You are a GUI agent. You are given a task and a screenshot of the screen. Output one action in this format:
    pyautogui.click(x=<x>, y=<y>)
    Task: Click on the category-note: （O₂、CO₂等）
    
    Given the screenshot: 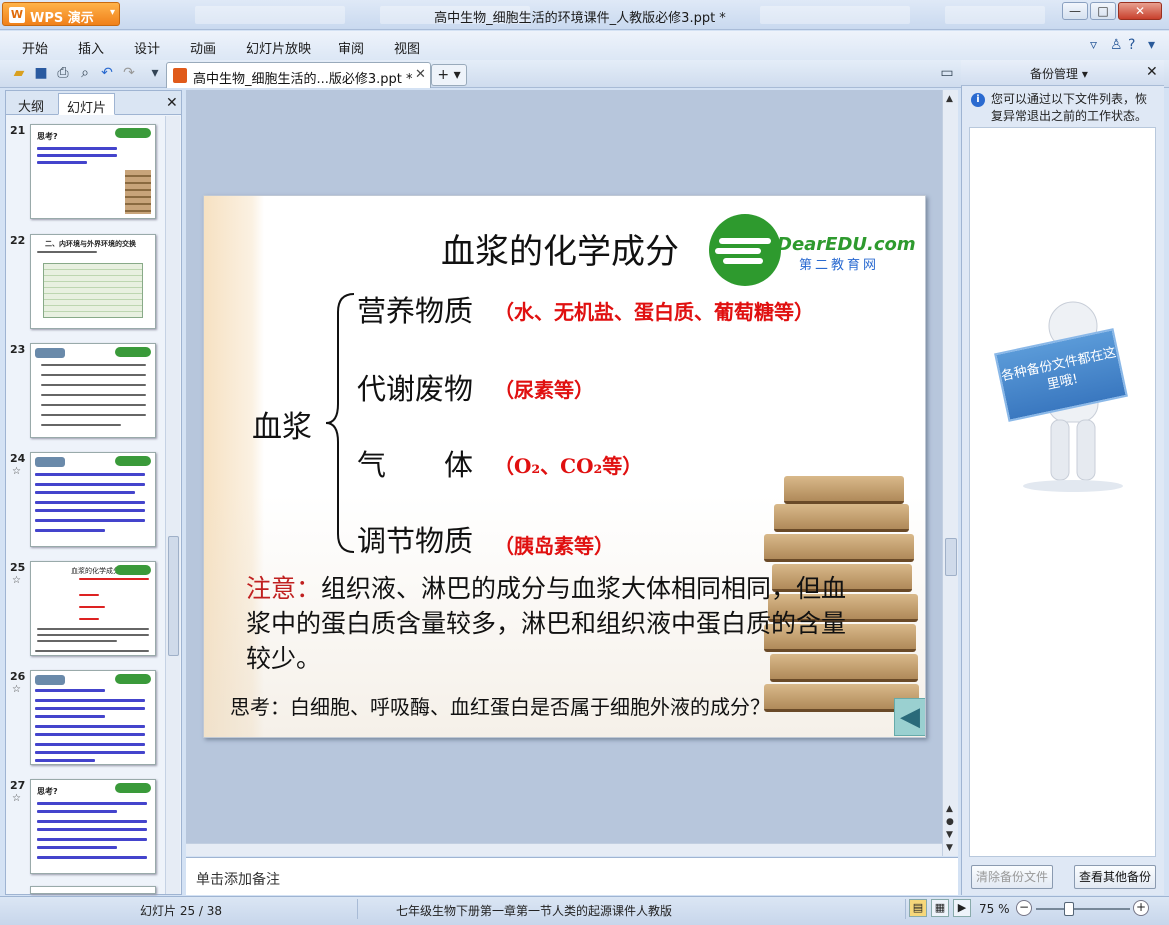 What is the action you would take?
    pyautogui.click(x=568, y=466)
    